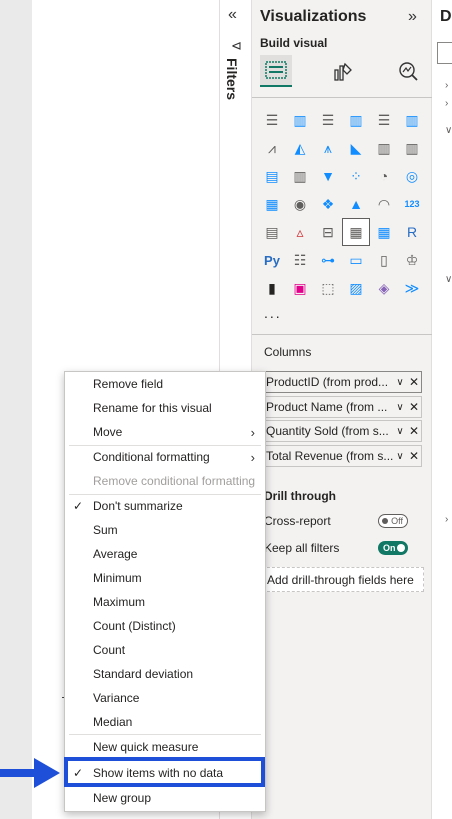  I want to click on power-apps-icon: ▣, so click(300, 288).